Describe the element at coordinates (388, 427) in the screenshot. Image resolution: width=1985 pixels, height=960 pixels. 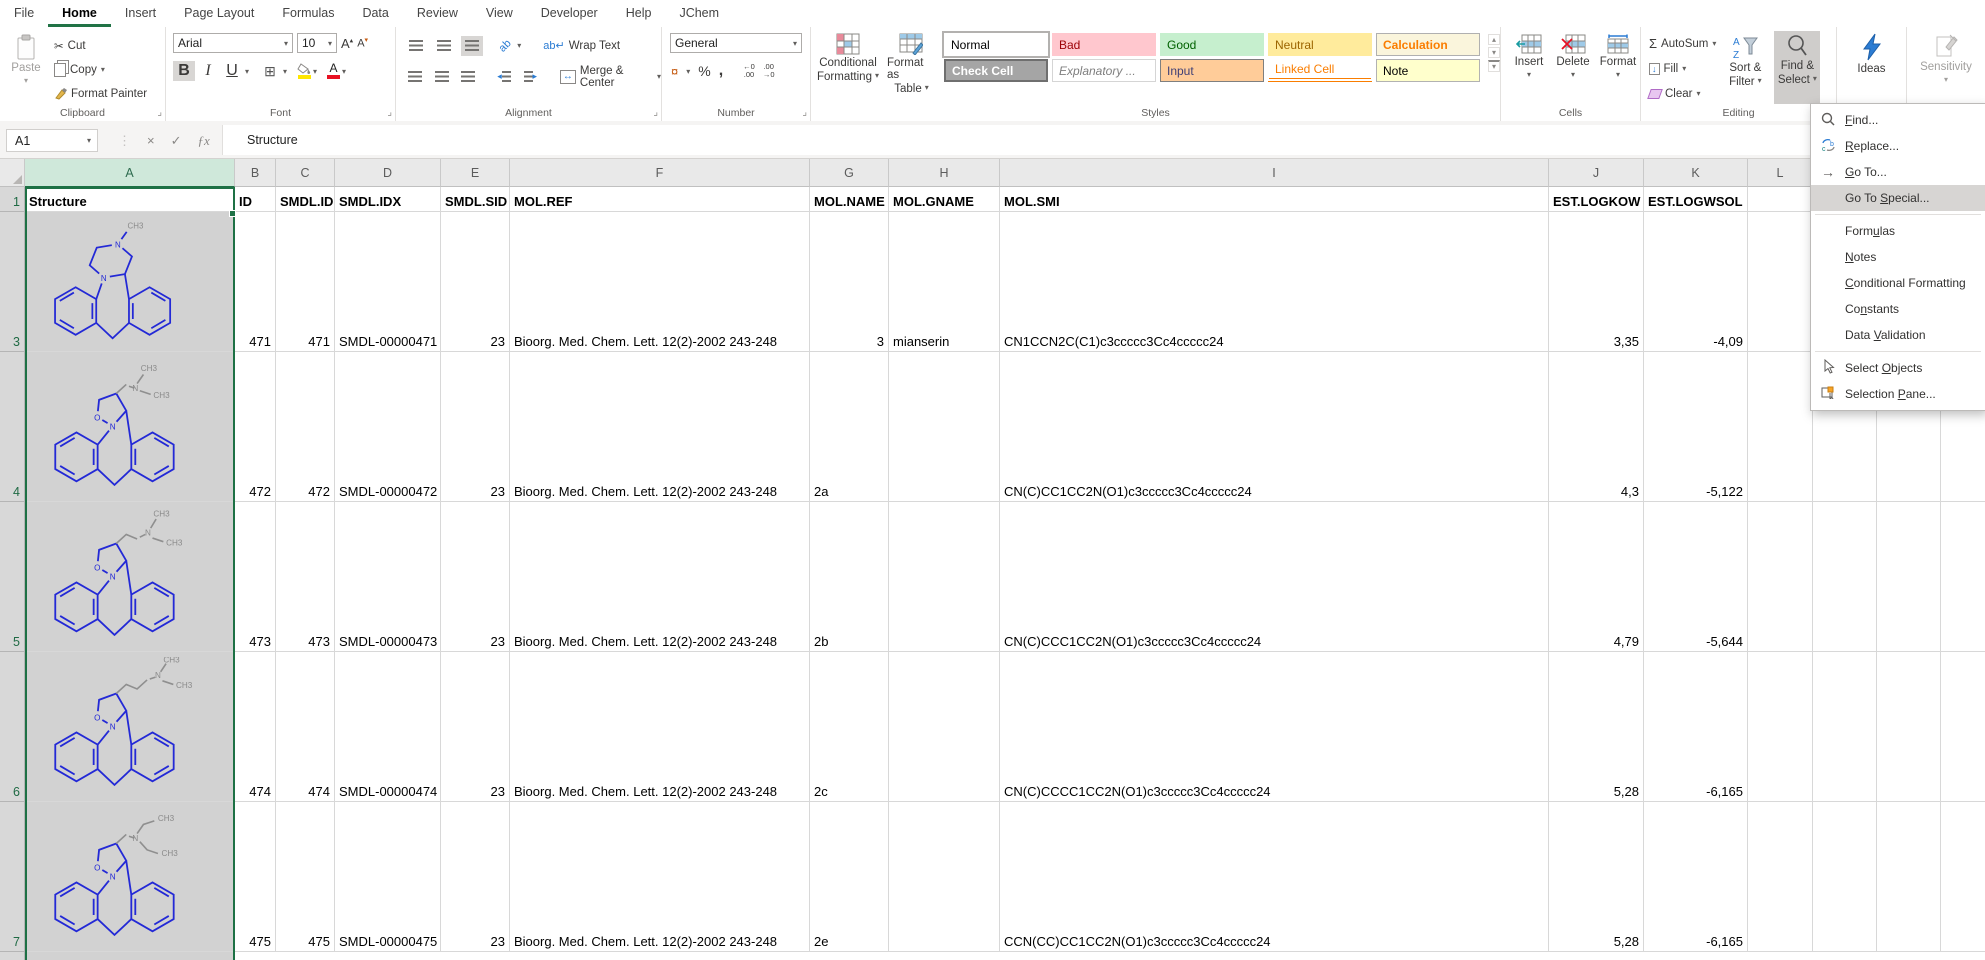
I see `cell: SMDL-00000472` at that location.